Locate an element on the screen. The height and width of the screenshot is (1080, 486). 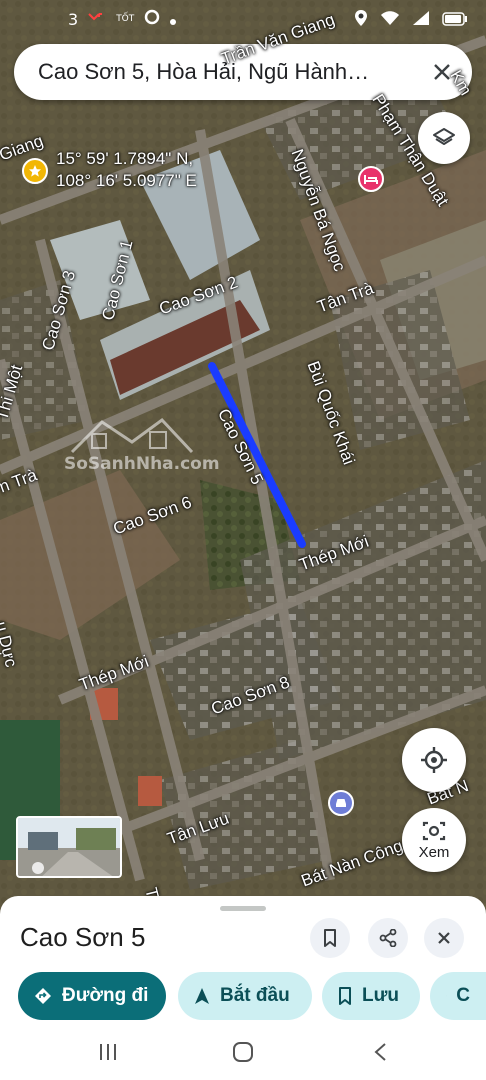
save-chip-button: Lưu is located at coordinates (371, 996).